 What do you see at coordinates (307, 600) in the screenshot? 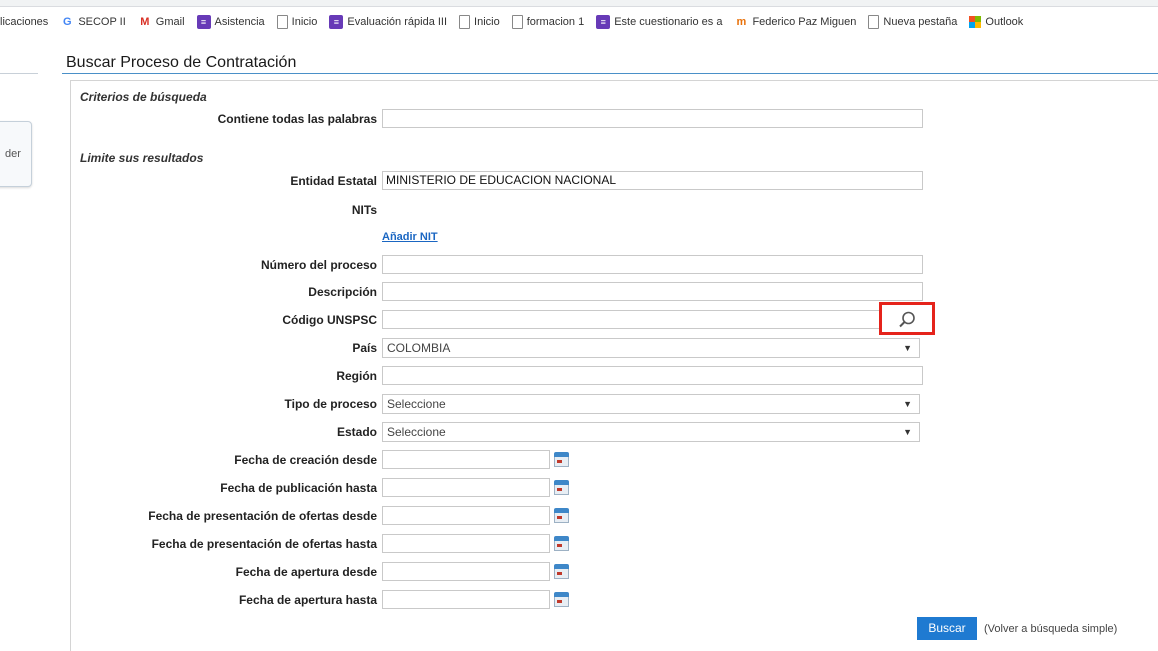
I see `opening-to-label: Fecha de apertura hasta` at bounding box center [307, 600].